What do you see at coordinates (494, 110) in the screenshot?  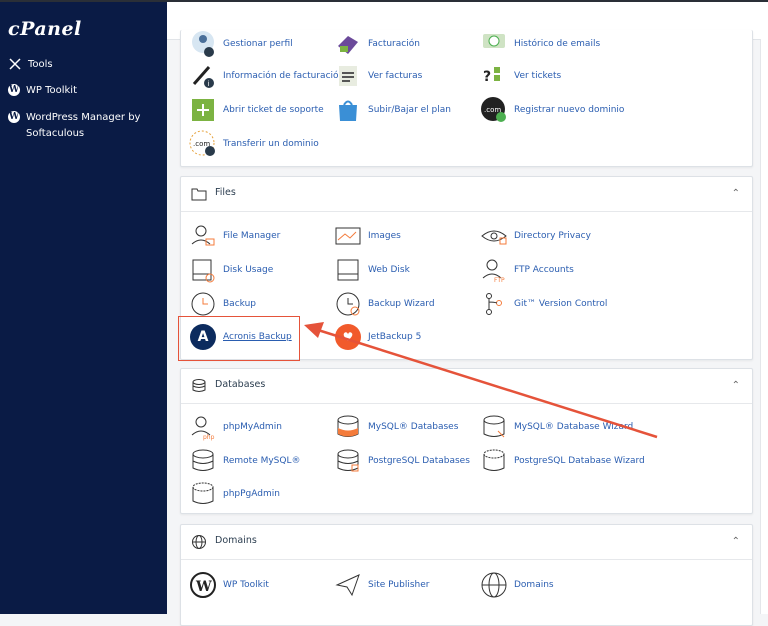 I see `register-domain-icon: .com` at bounding box center [494, 110].